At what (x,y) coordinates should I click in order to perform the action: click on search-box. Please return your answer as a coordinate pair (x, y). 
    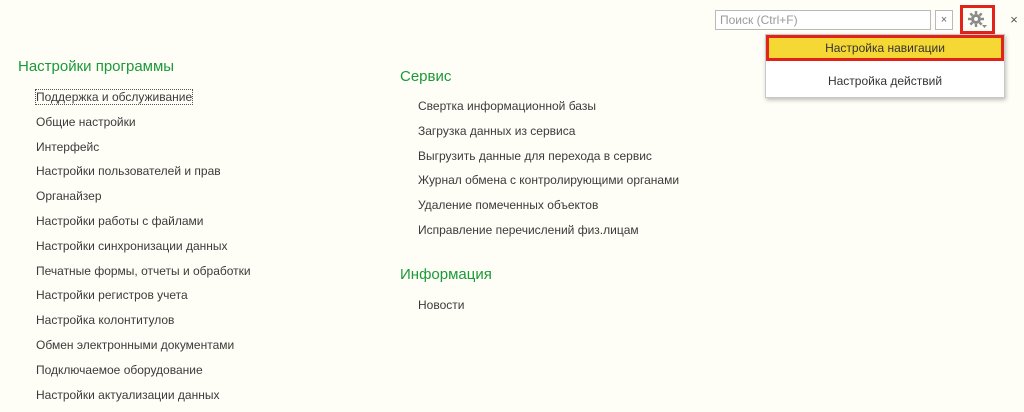
    Looking at the image, I should click on (823, 20).